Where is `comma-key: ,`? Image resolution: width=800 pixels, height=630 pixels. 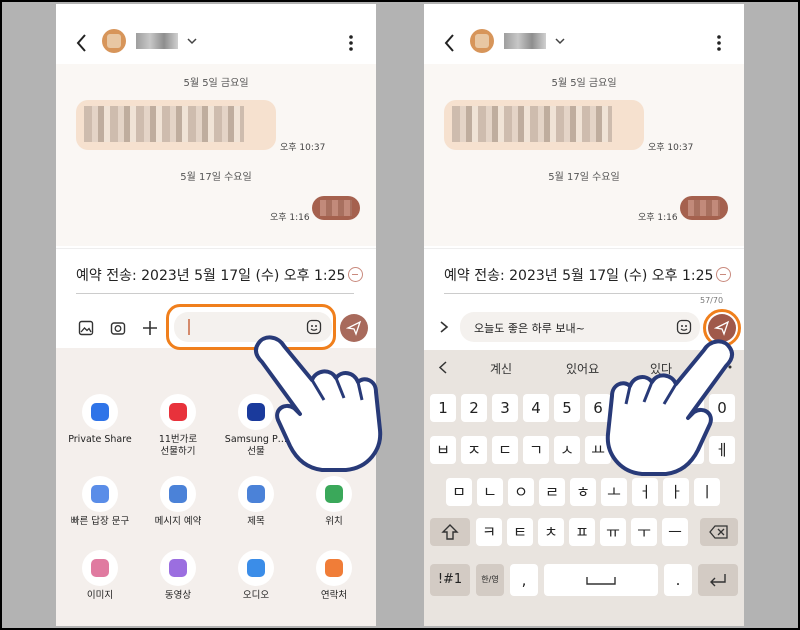
comma-key: , is located at coordinates (524, 580).